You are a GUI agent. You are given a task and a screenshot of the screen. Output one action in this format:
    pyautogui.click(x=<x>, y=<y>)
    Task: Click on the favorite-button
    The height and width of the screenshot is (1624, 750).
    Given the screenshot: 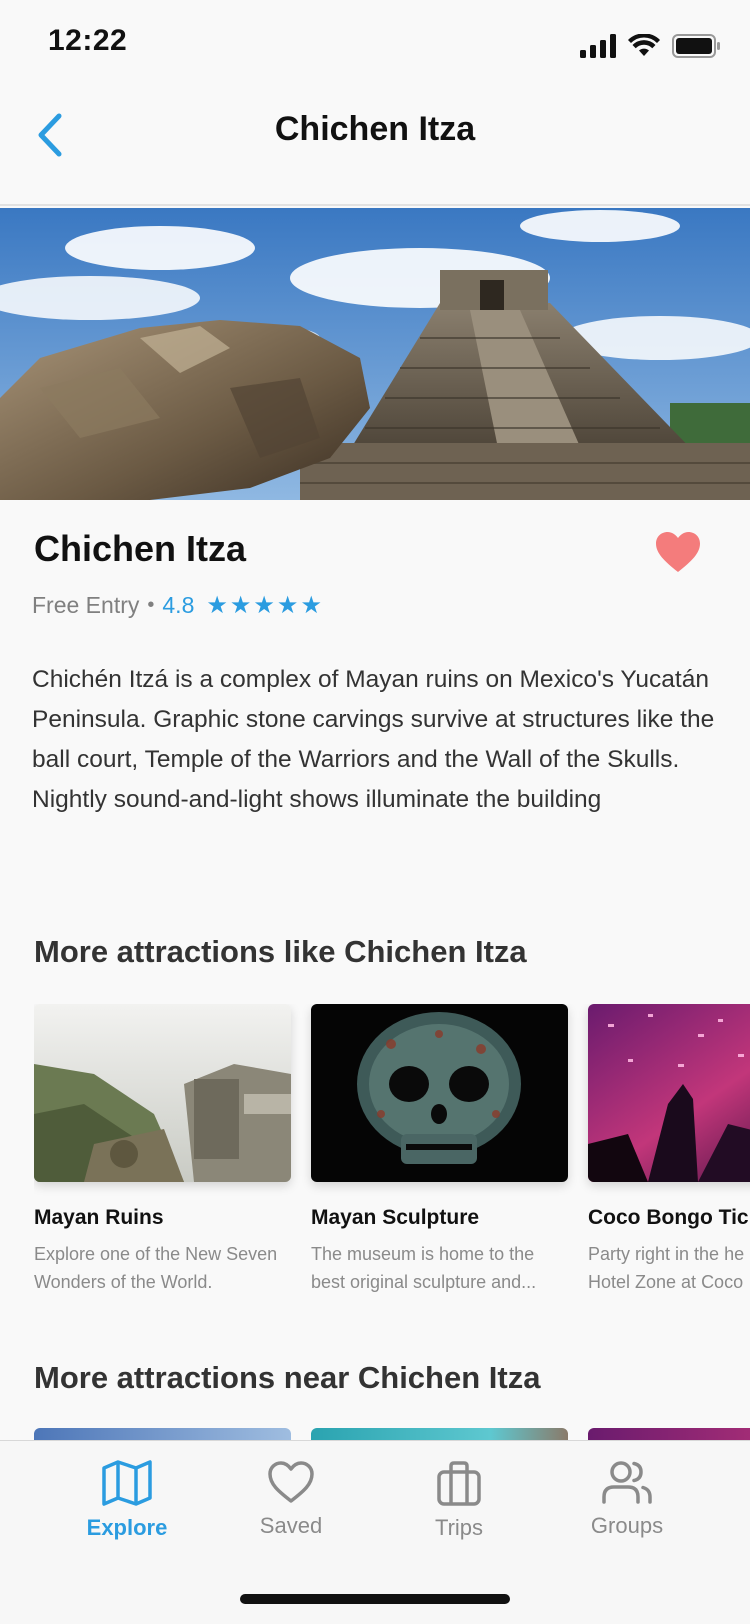 What is the action you would take?
    pyautogui.click(x=678, y=552)
    